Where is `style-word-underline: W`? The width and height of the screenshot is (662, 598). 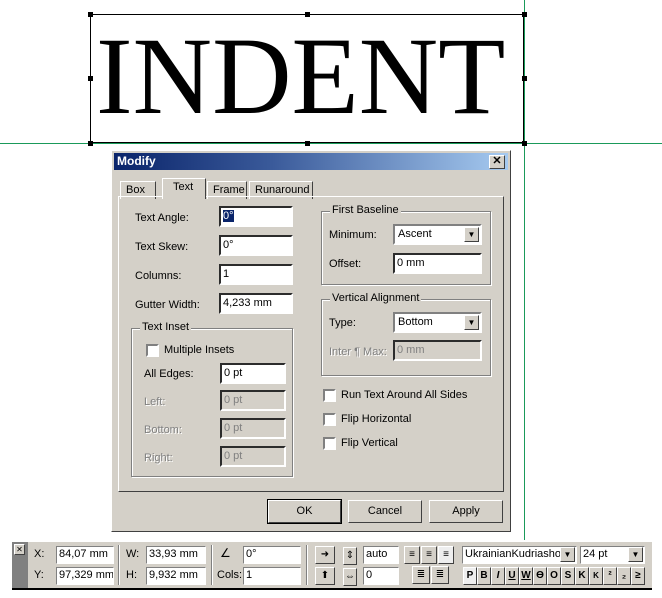 style-word-underline: W is located at coordinates (526, 576).